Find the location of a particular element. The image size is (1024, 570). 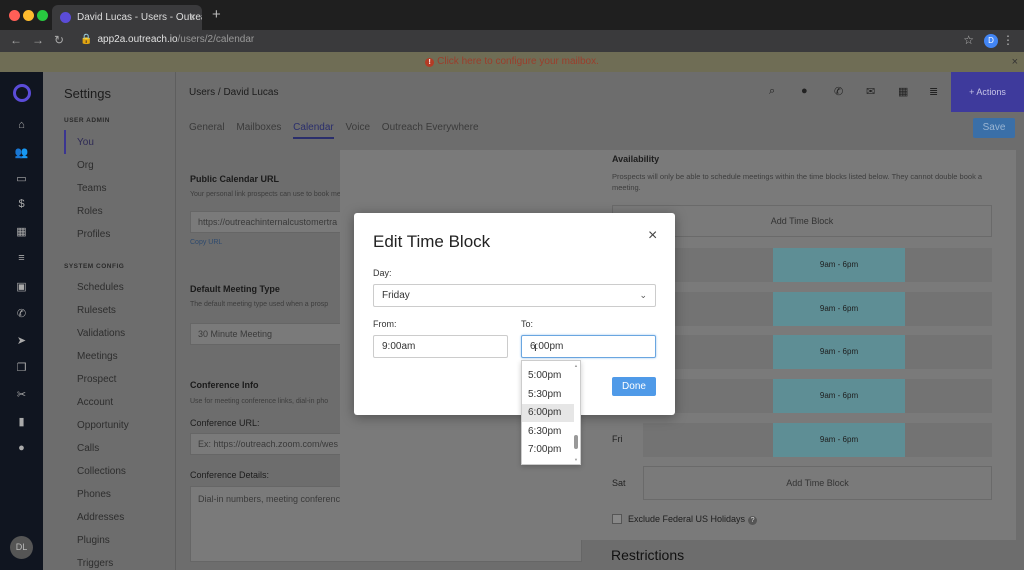

time-block-row: 9am - 6pm is located at coordinates (817, 396).